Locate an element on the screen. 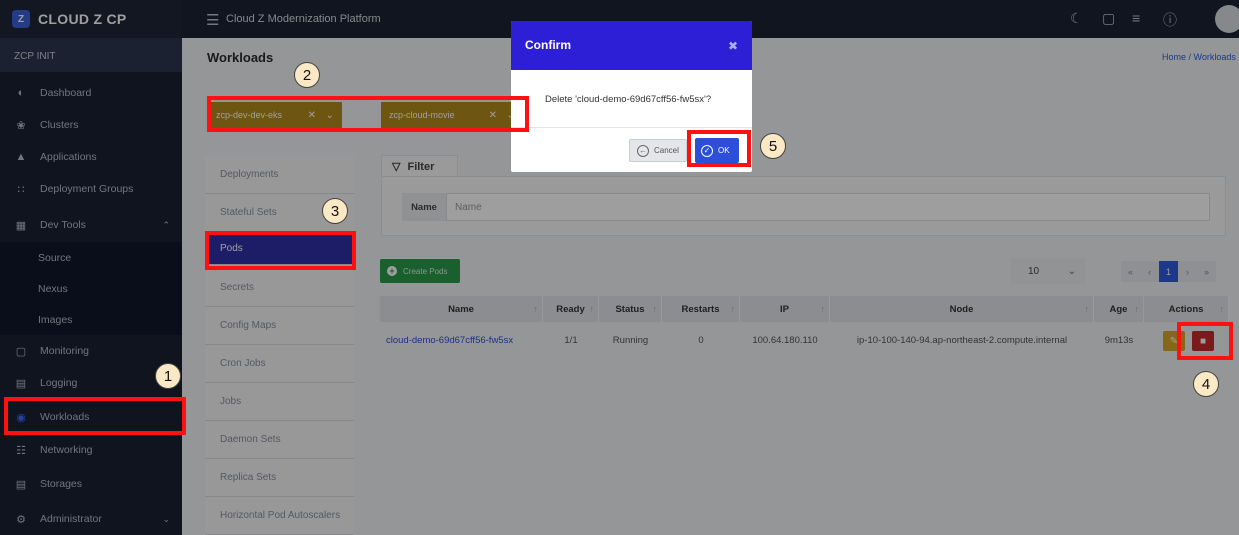 Image resolution: width=1239 pixels, height=535 pixels. cancel-button: ← Cancel is located at coordinates (658, 150).